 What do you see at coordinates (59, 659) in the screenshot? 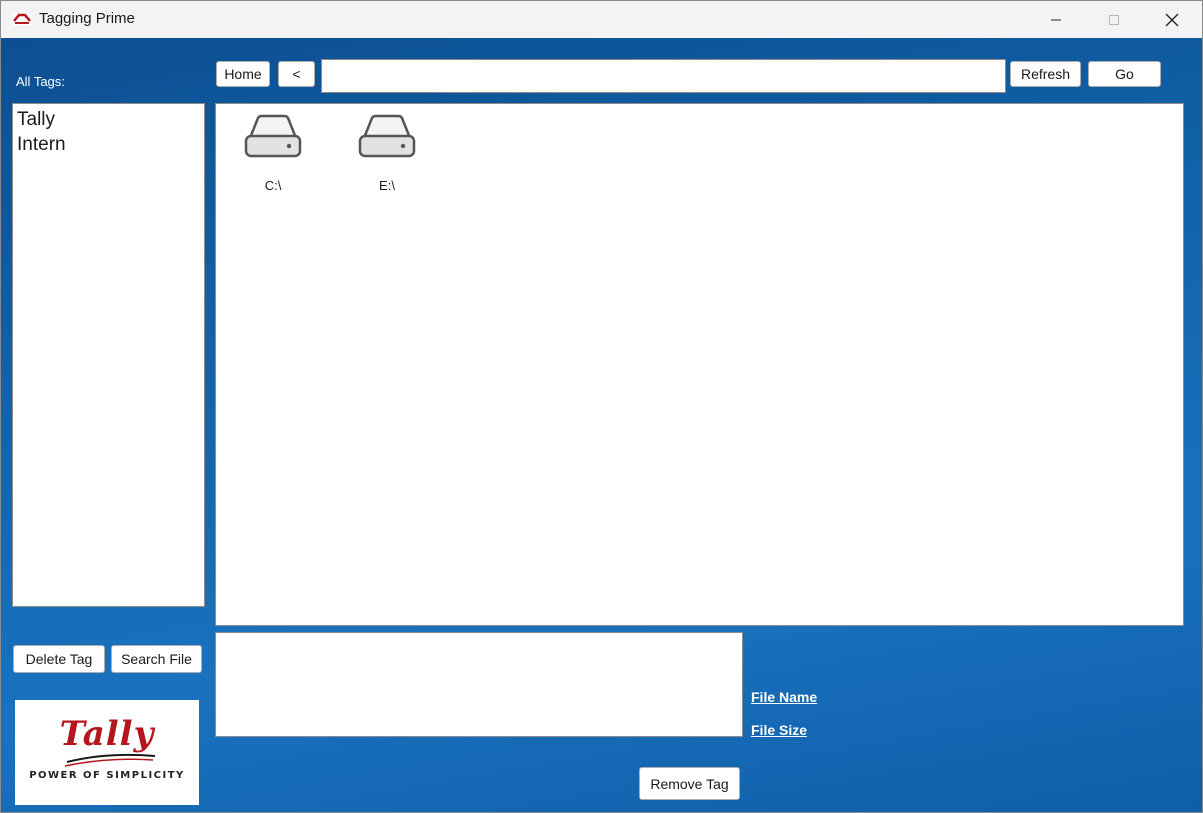
I see `delete-tag-button: Delete Tag` at bounding box center [59, 659].